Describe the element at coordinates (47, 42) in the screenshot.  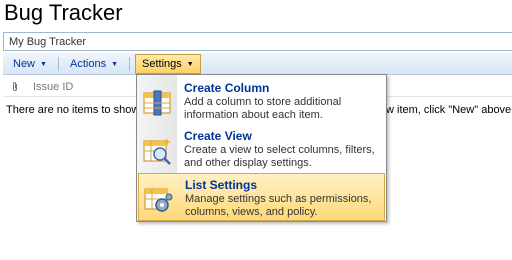
I see `breadcrumb-link: My Bug Tracker` at that location.